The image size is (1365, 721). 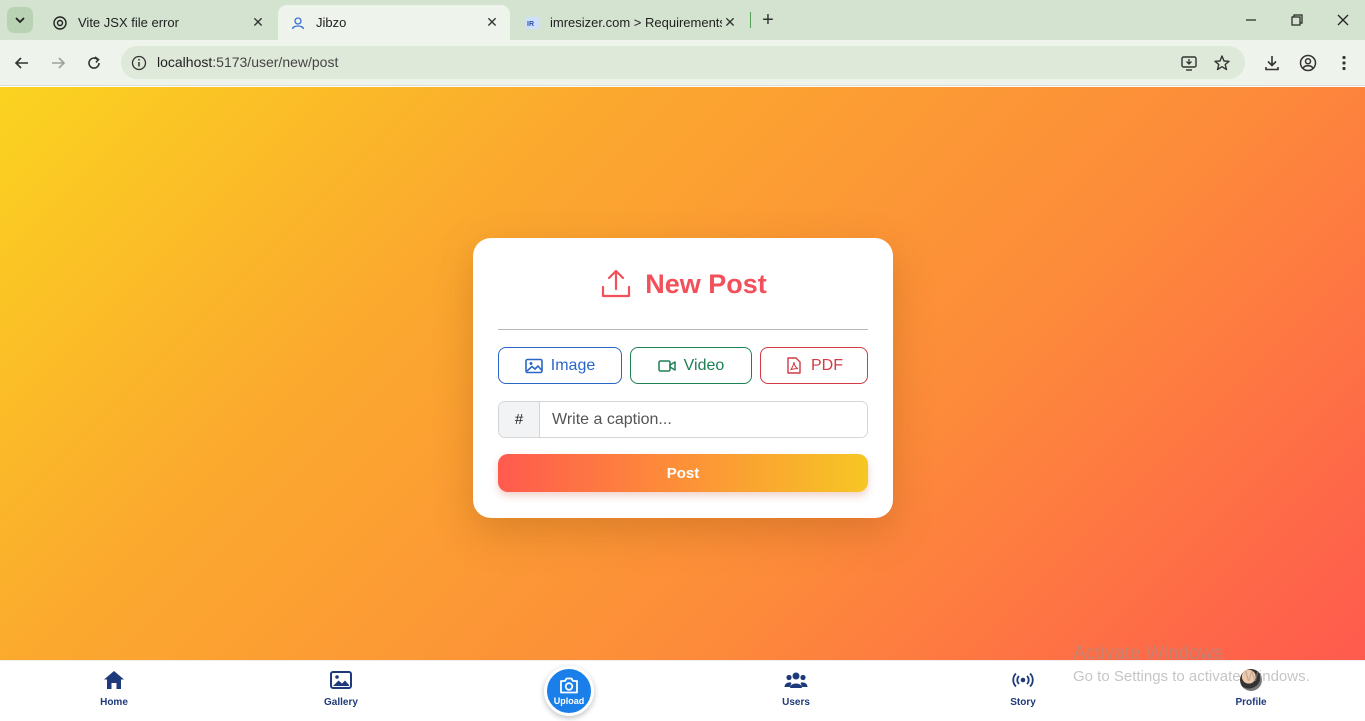 What do you see at coordinates (275, 62) in the screenshot?
I see `url-path: :5173/user/new/post` at bounding box center [275, 62].